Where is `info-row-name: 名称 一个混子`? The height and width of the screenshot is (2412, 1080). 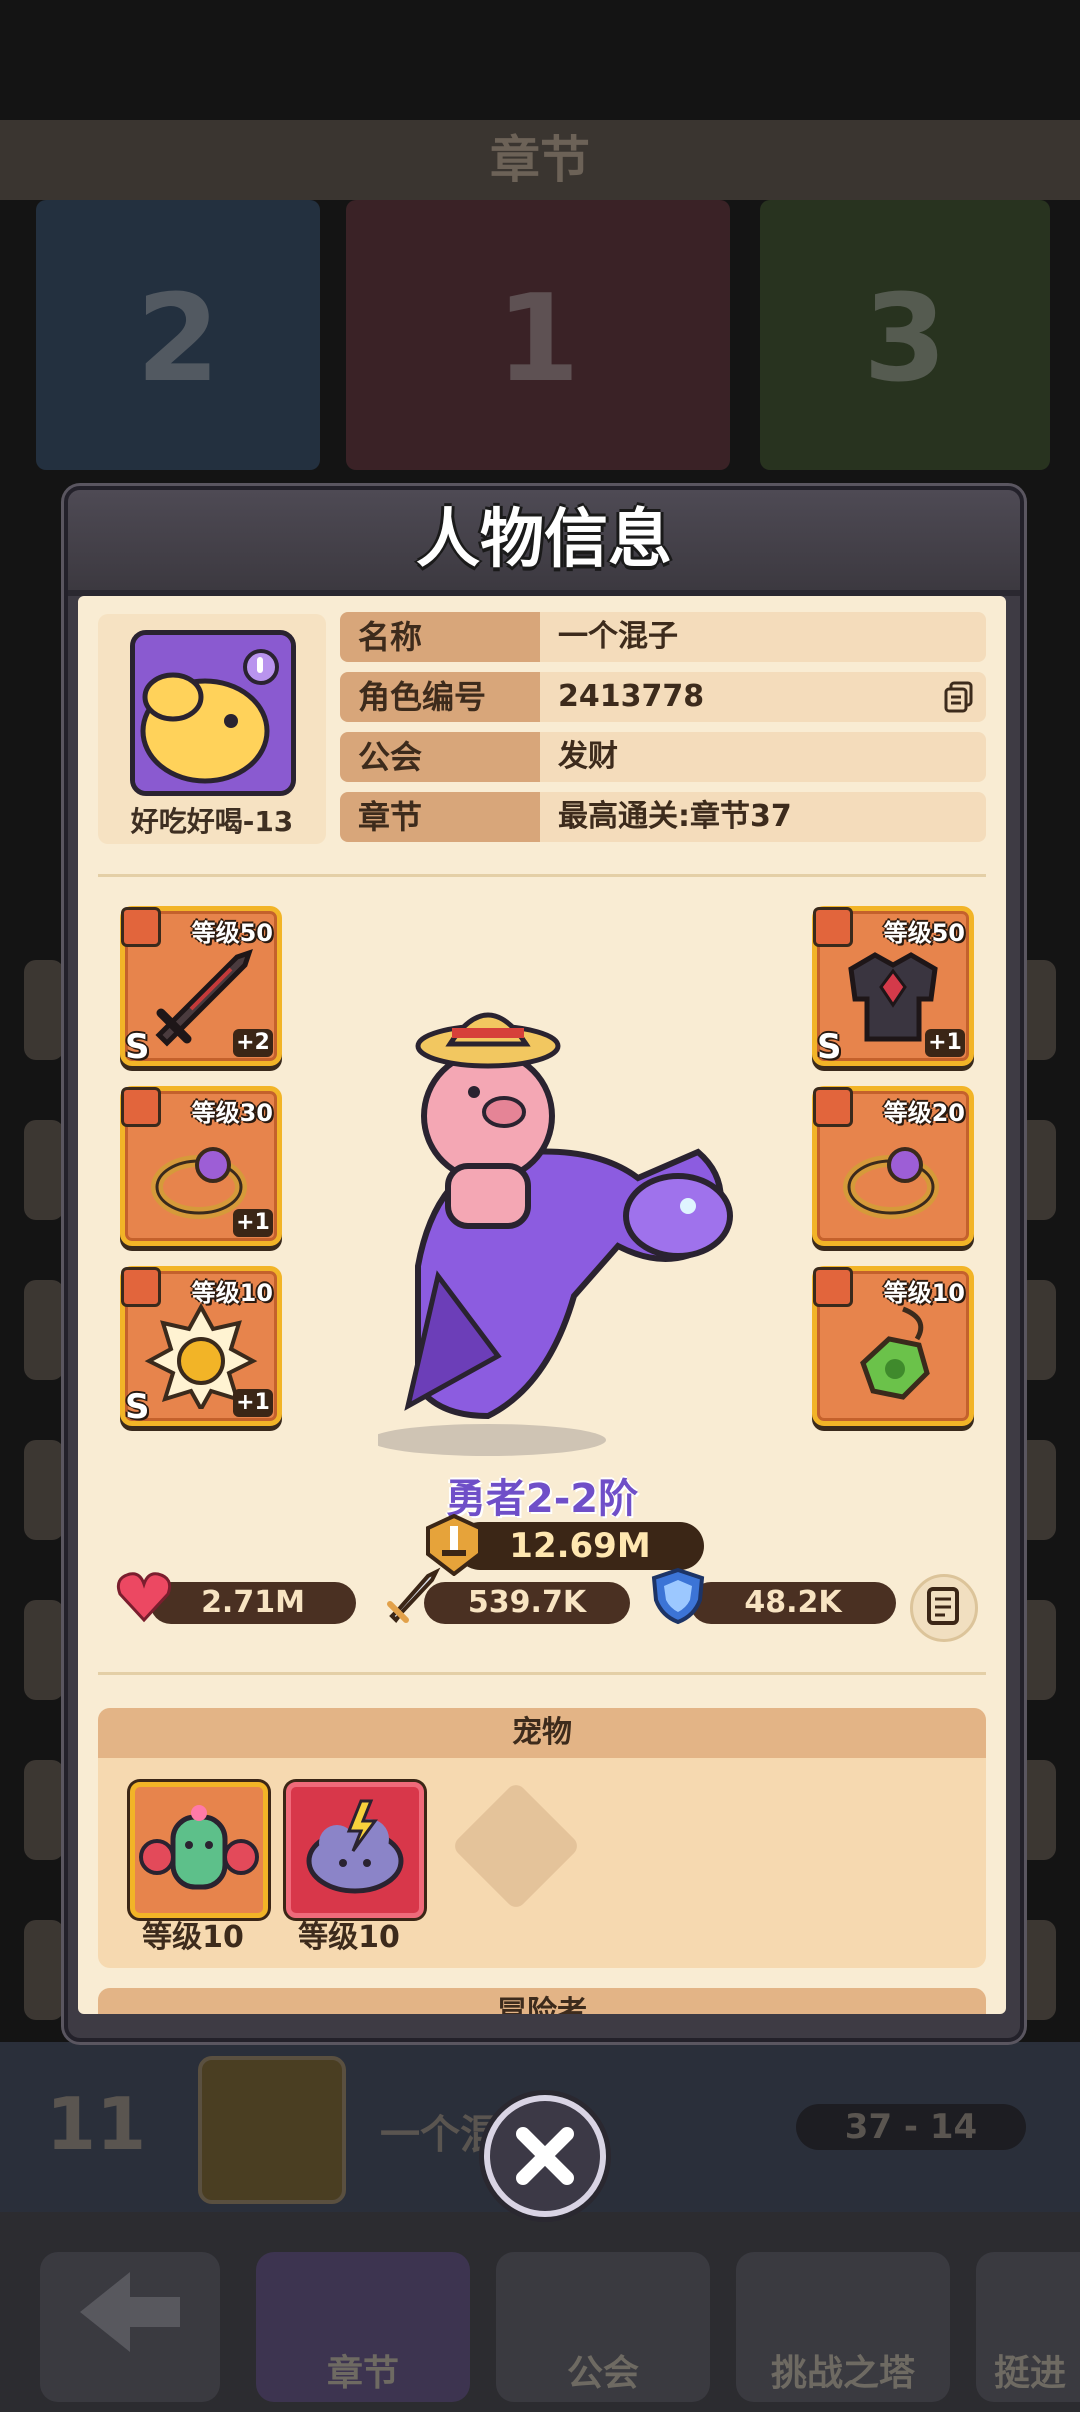 info-row-name: 名称 一个混子 is located at coordinates (663, 637).